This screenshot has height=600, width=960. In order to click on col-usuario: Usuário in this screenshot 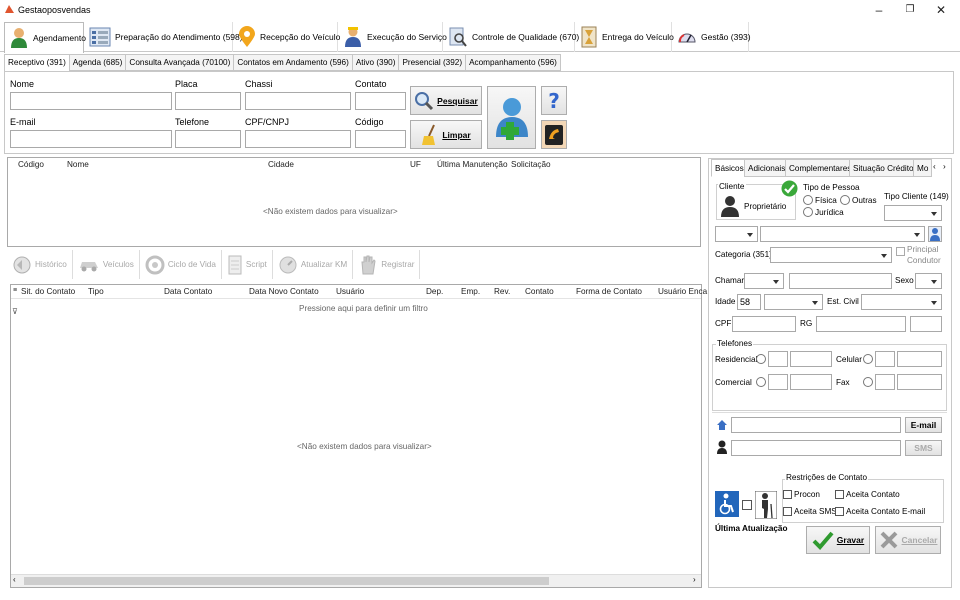, I will do `click(350, 291)`.